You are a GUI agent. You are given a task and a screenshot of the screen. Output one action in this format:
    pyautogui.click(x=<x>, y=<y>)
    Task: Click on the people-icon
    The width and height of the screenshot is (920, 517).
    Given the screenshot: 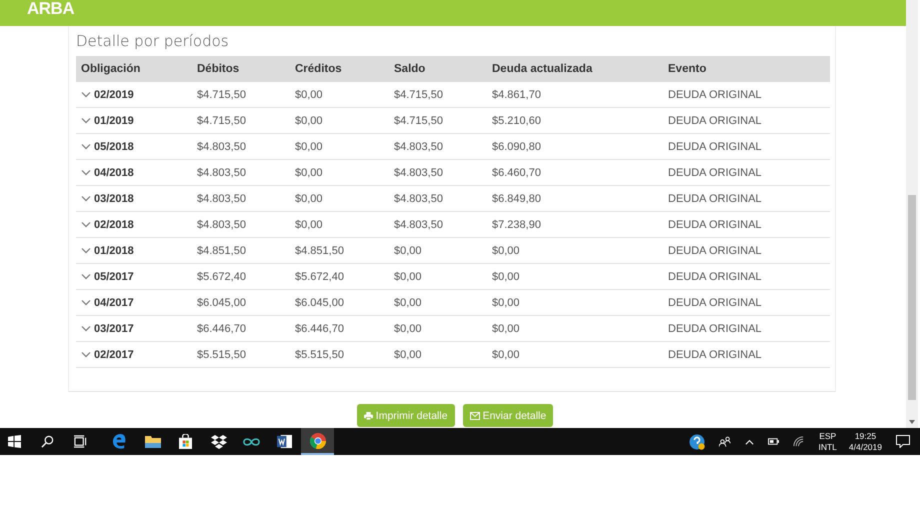 What is the action you would take?
    pyautogui.click(x=725, y=441)
    